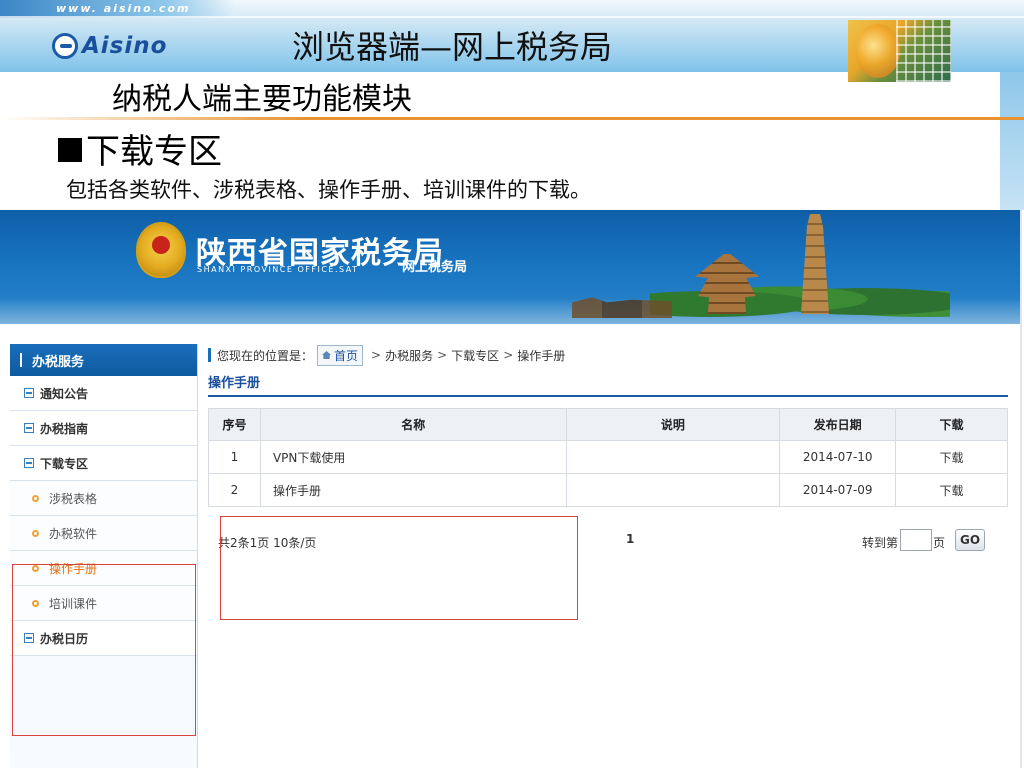 The width and height of the screenshot is (1024, 768). What do you see at coordinates (413, 424) in the screenshot?
I see `column-header-name: 名称` at bounding box center [413, 424].